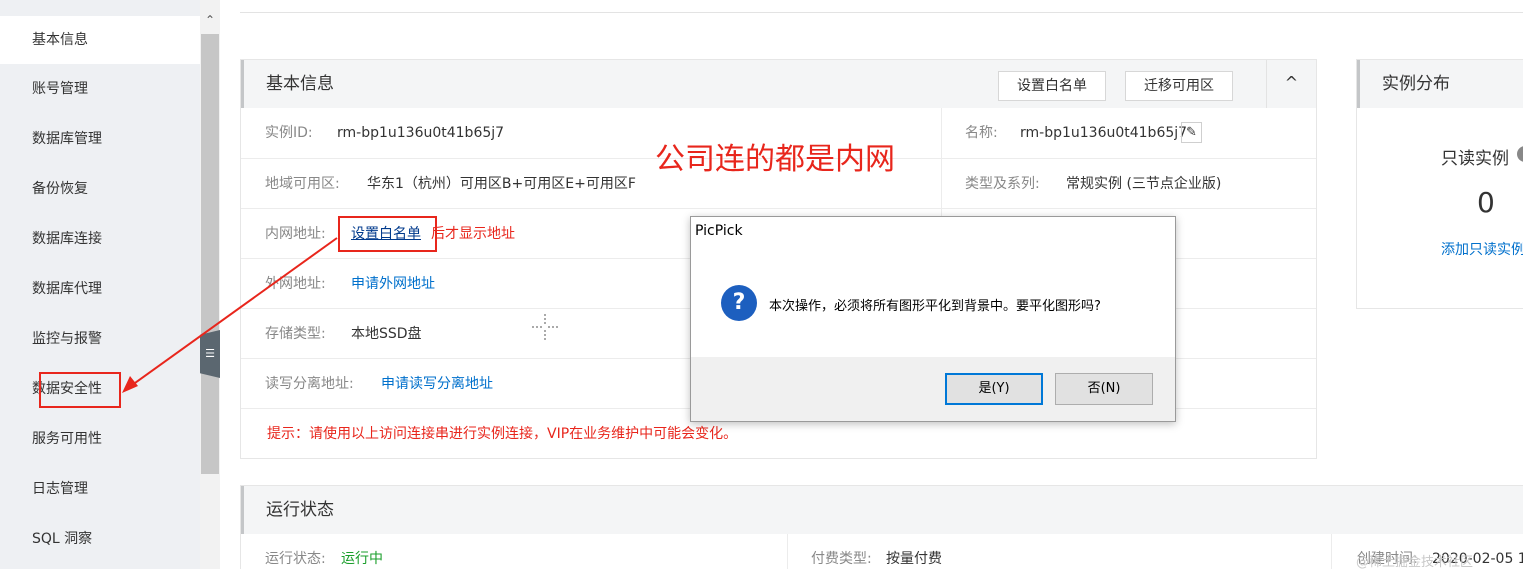 This screenshot has height=569, width=1523. What do you see at coordinates (881, 12) in the screenshot?
I see `top-divider` at bounding box center [881, 12].